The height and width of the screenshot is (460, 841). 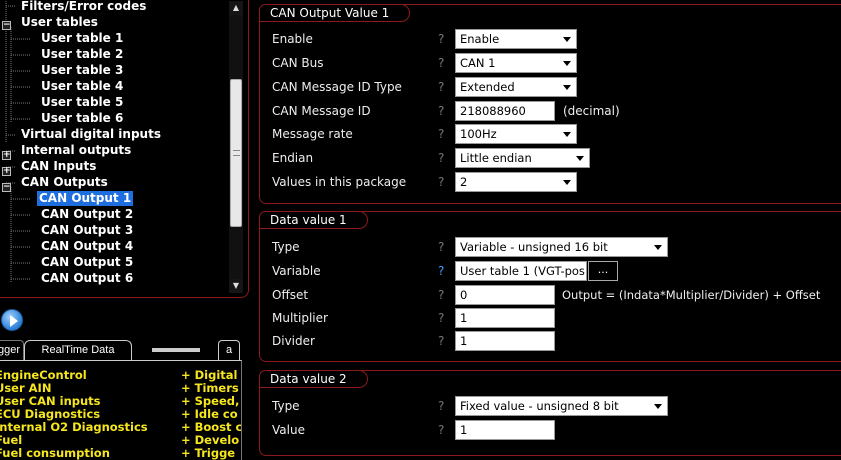 I want to click on tree-item-virtual-digital-inputs: Virtual digital inputs, so click(x=91, y=134).